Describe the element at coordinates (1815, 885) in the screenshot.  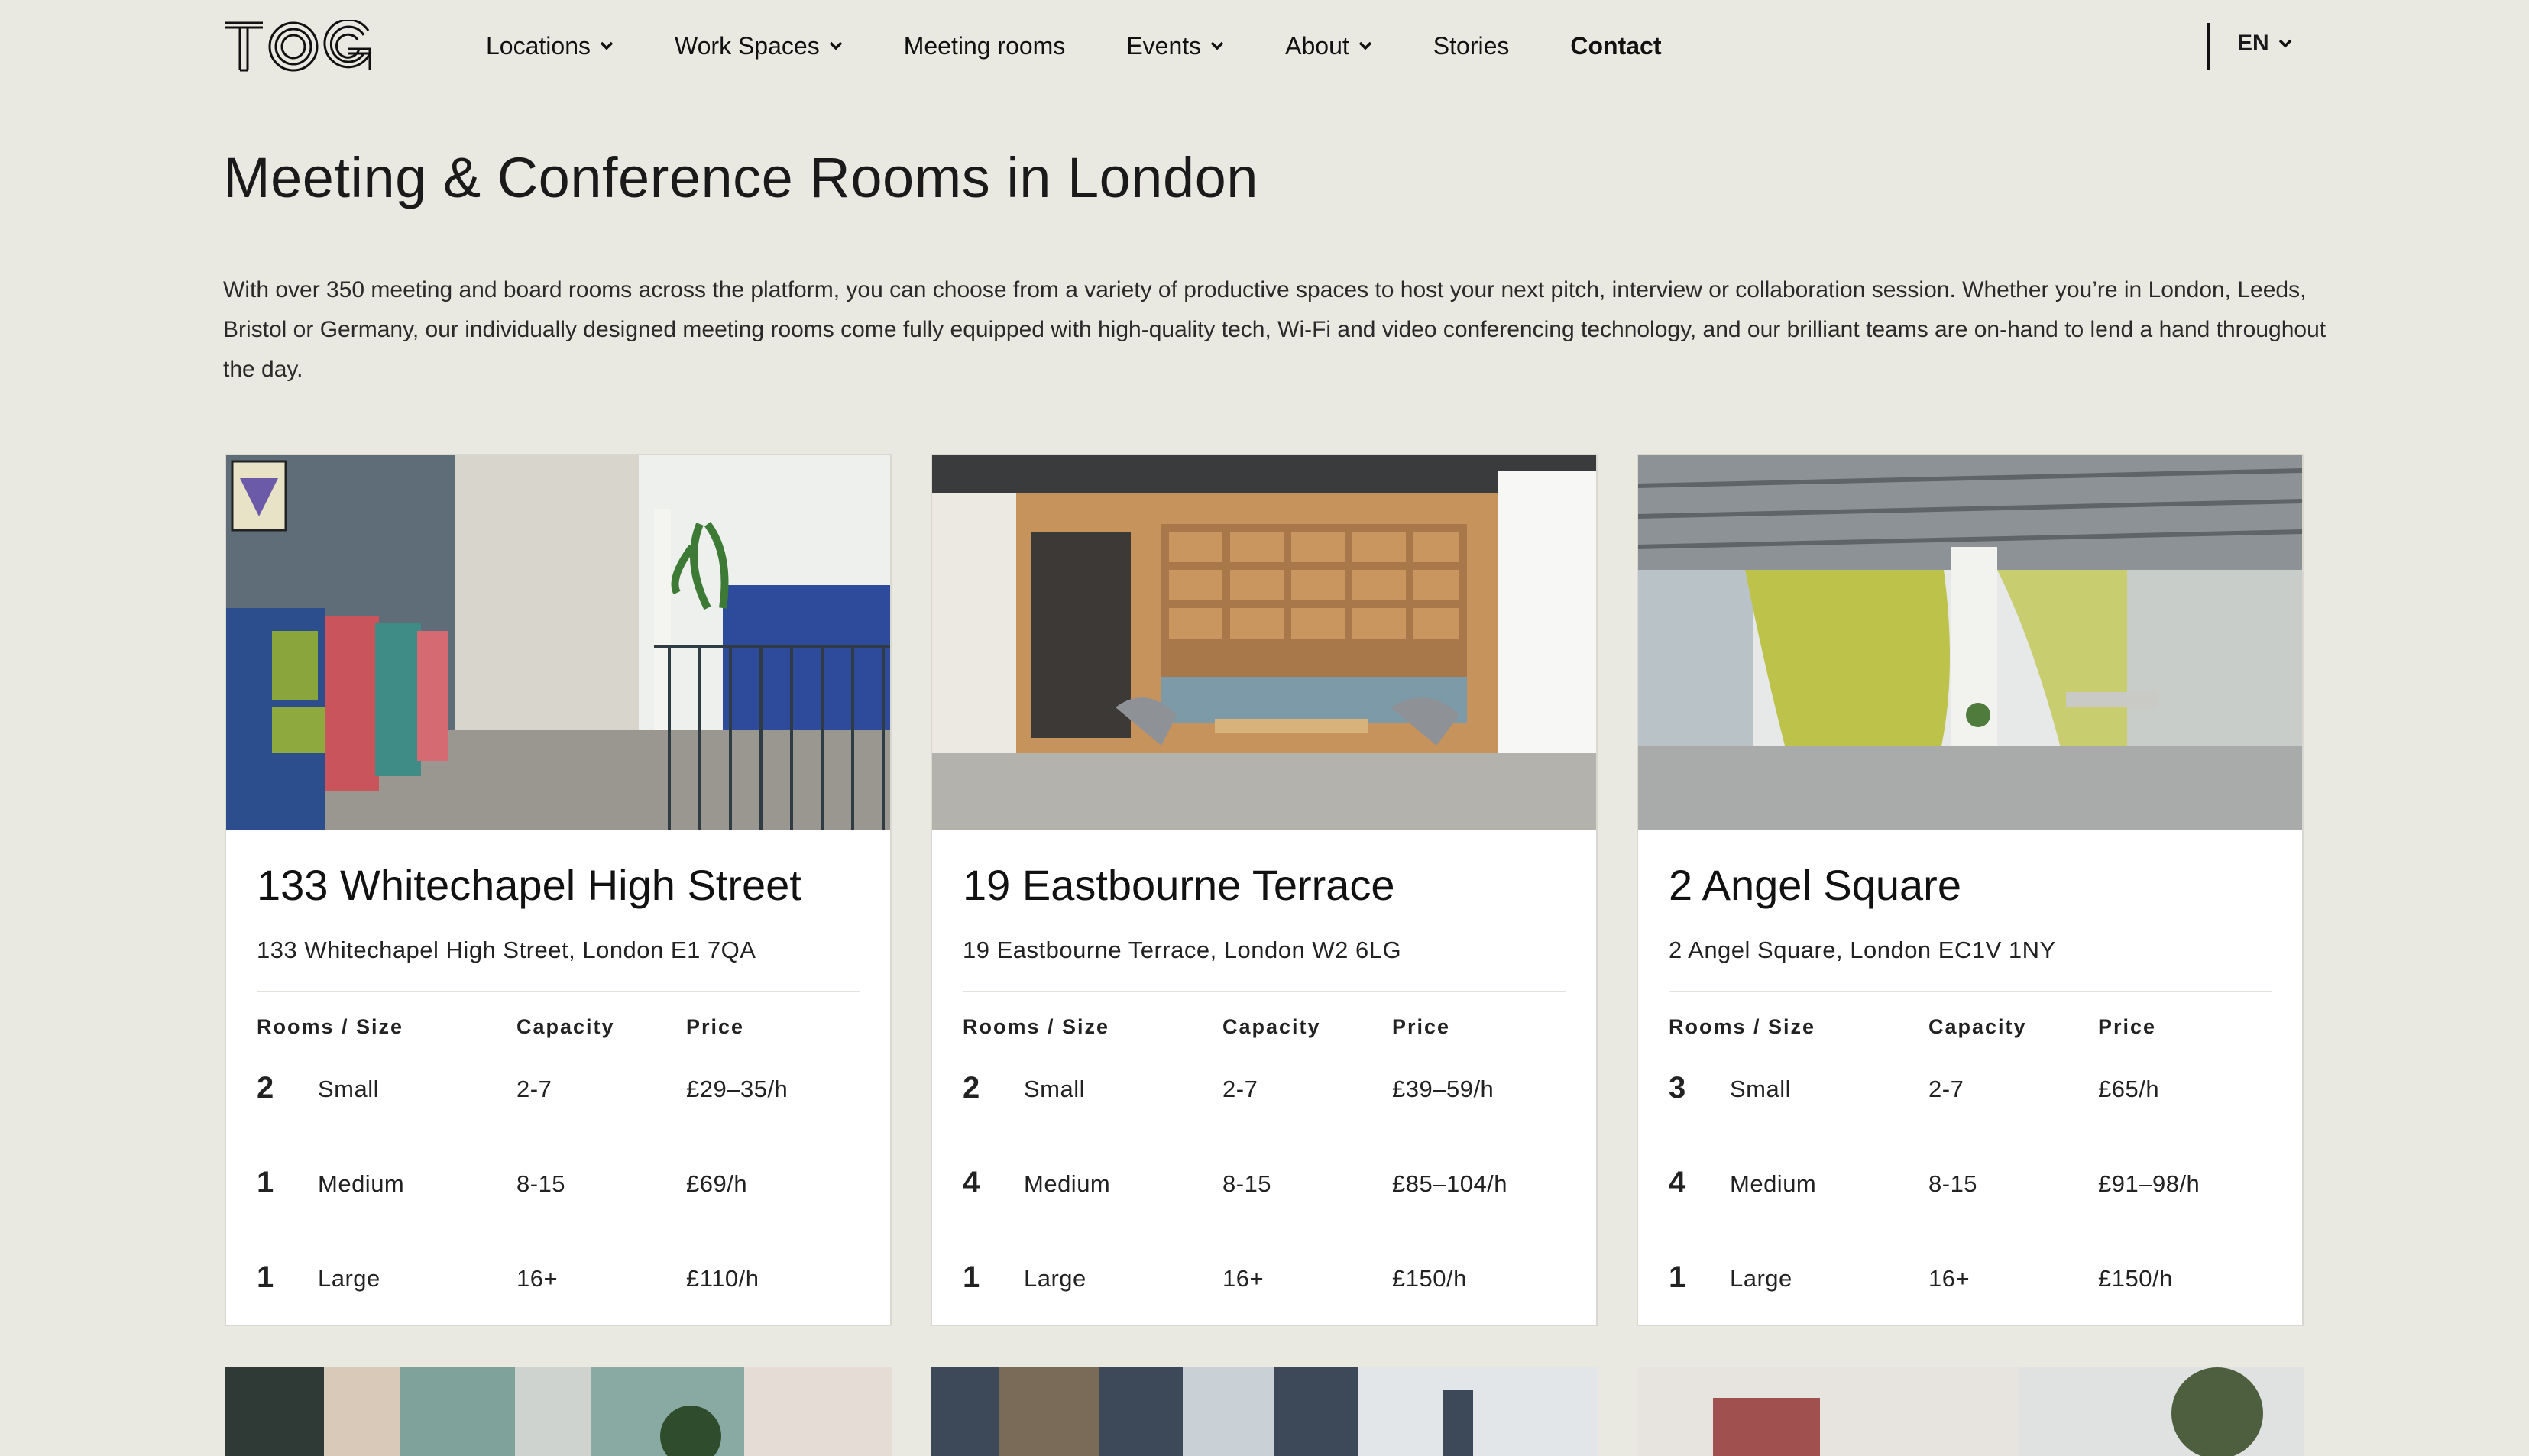
I see `location-title: 2 Angel Square` at that location.